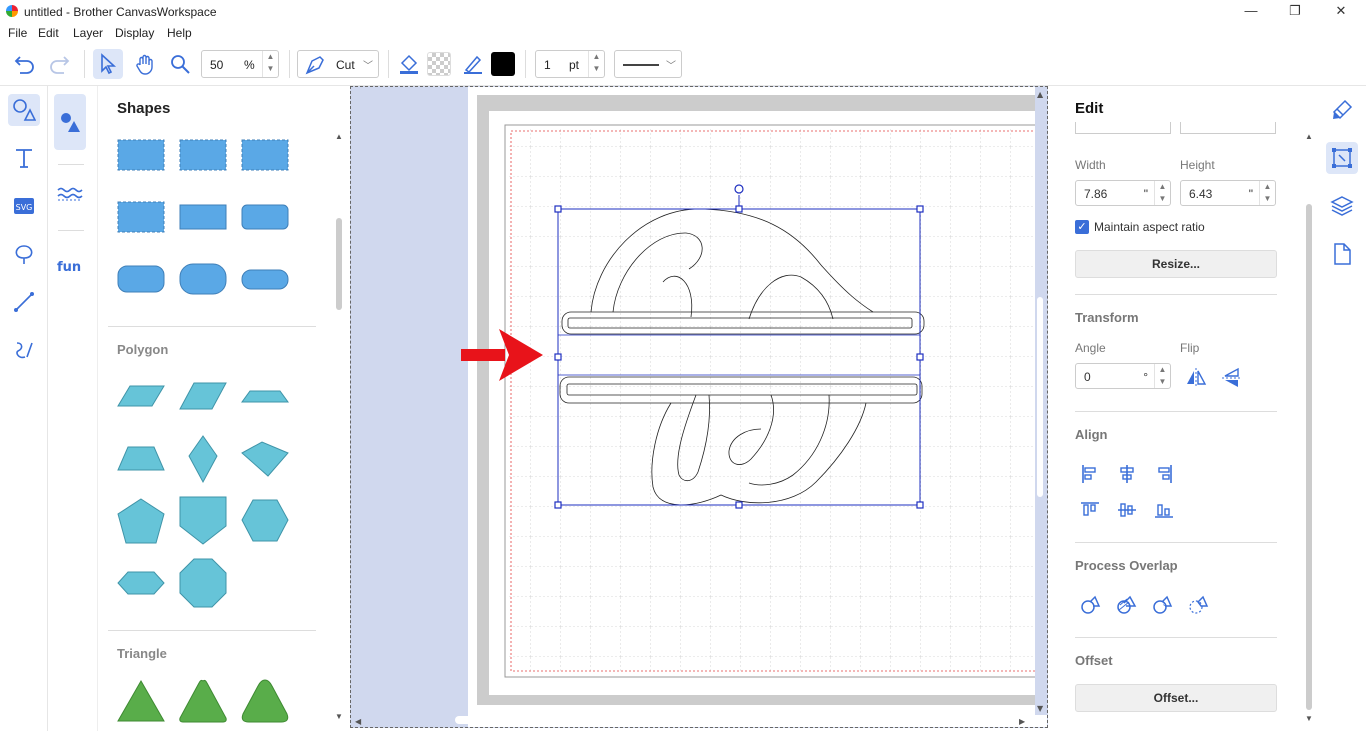 This screenshot has width=1366, height=731. Describe the element at coordinates (1251, 12) in the screenshot. I see `minimize-button: —` at that location.